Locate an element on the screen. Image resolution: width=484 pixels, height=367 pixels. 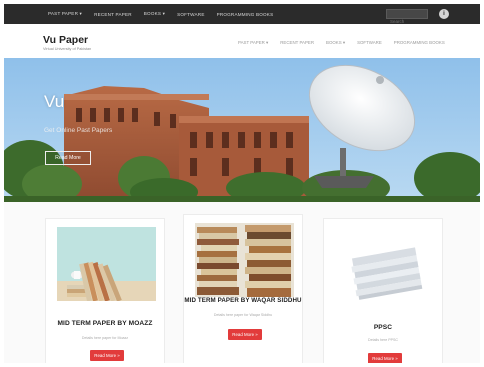
nav-past-paper: PAST PAPER ▾ is located at coordinates (253, 43).